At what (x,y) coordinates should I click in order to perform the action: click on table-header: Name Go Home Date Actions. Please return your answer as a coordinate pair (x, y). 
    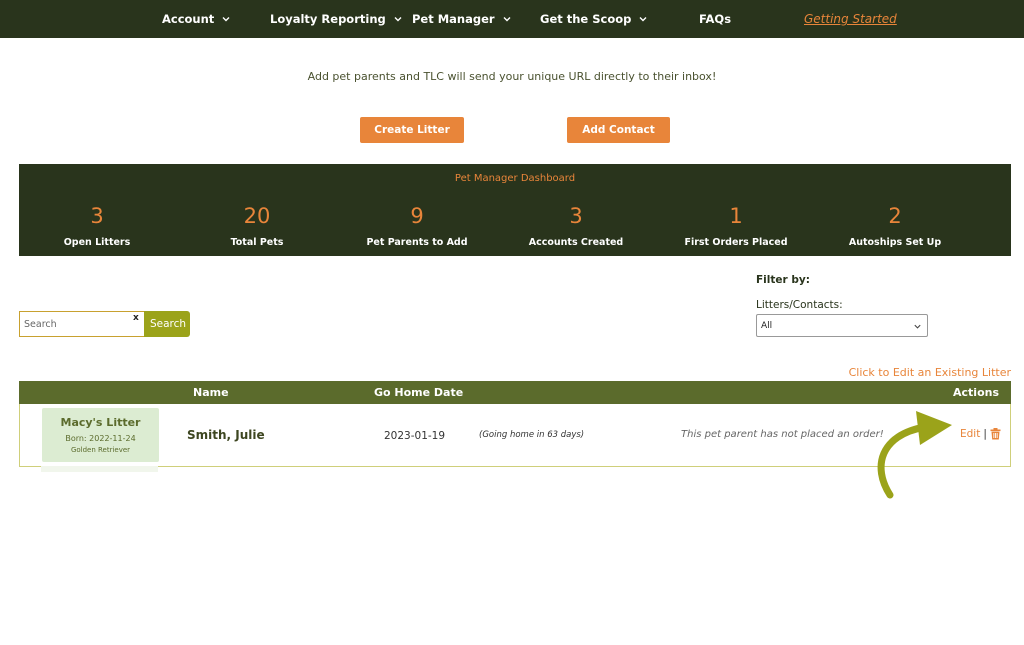
    Looking at the image, I should click on (515, 392).